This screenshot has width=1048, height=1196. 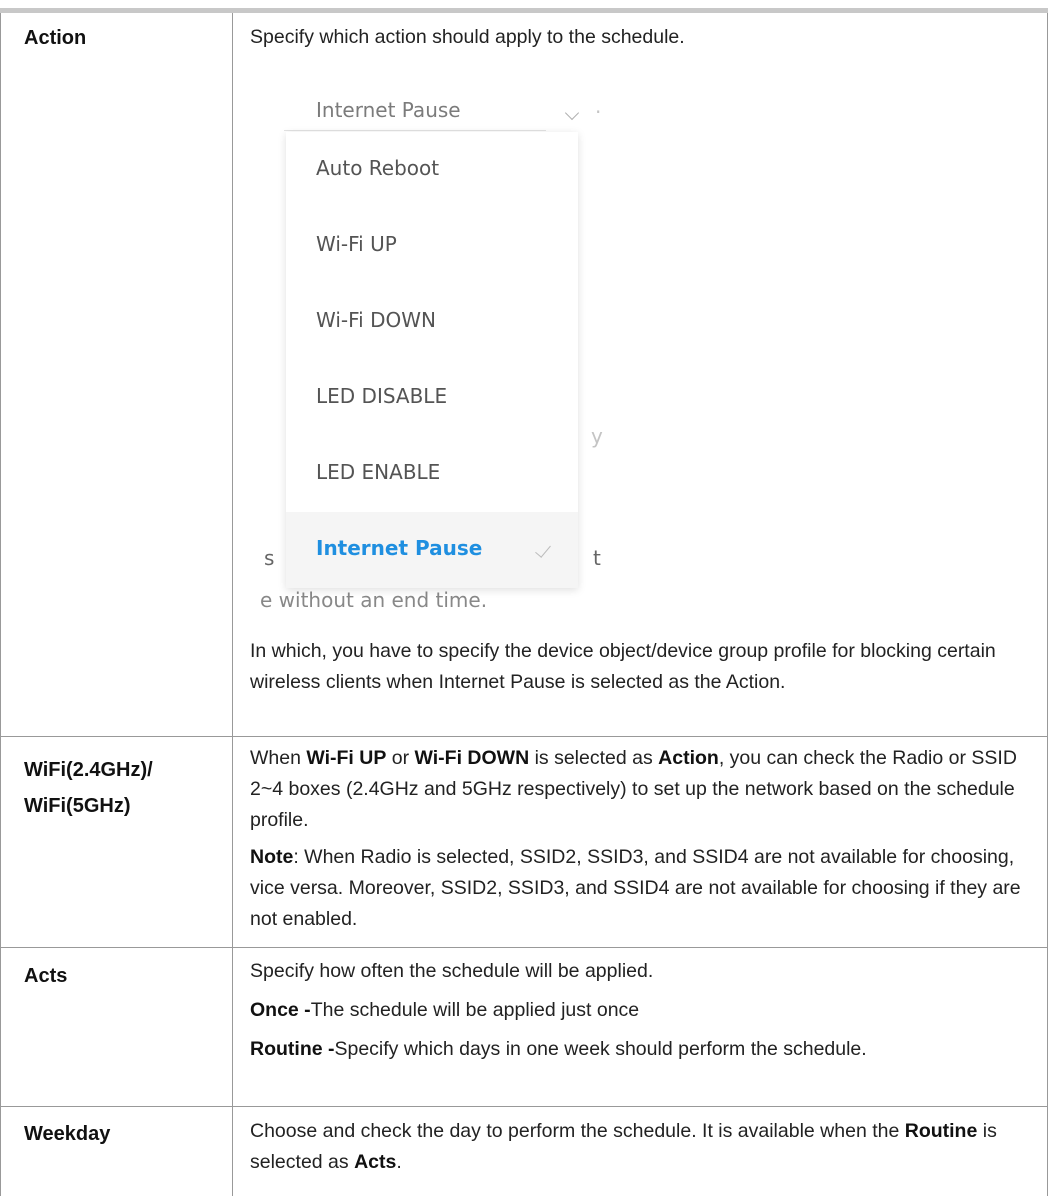 What do you see at coordinates (67, 1134) in the screenshot?
I see `param-weekday: Weekday` at bounding box center [67, 1134].